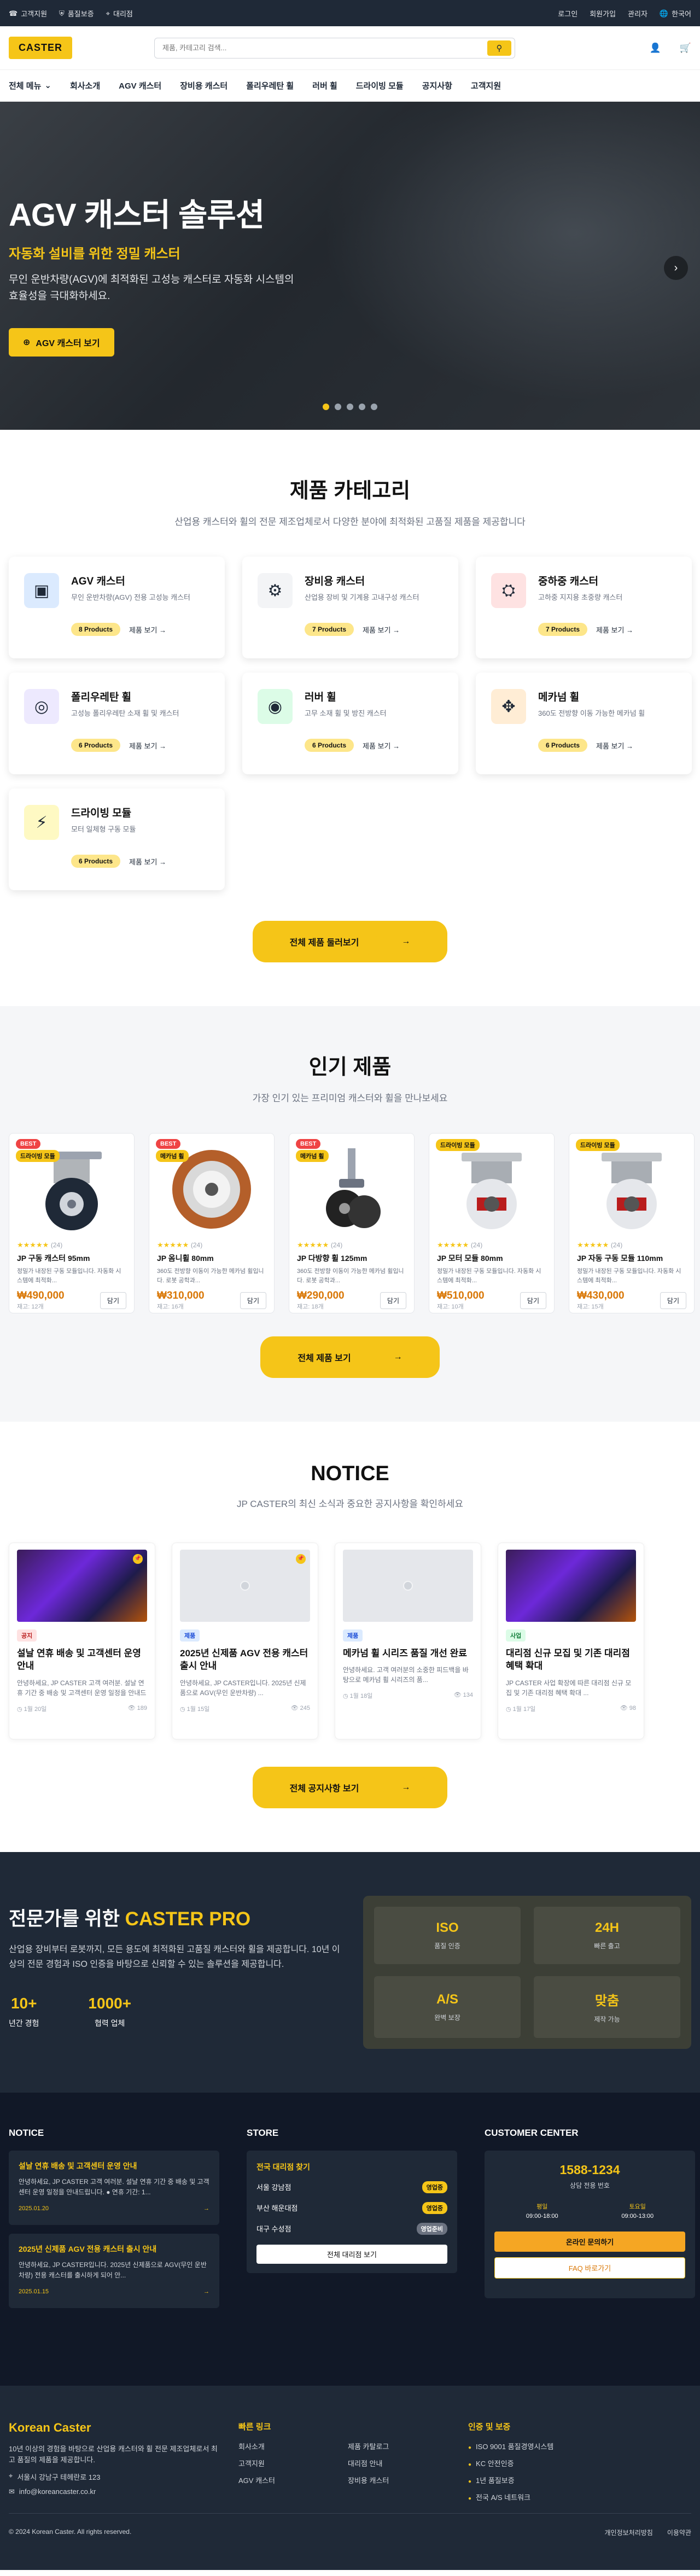 This screenshot has width=700, height=2576. I want to click on notice-image, so click(408, 1585).